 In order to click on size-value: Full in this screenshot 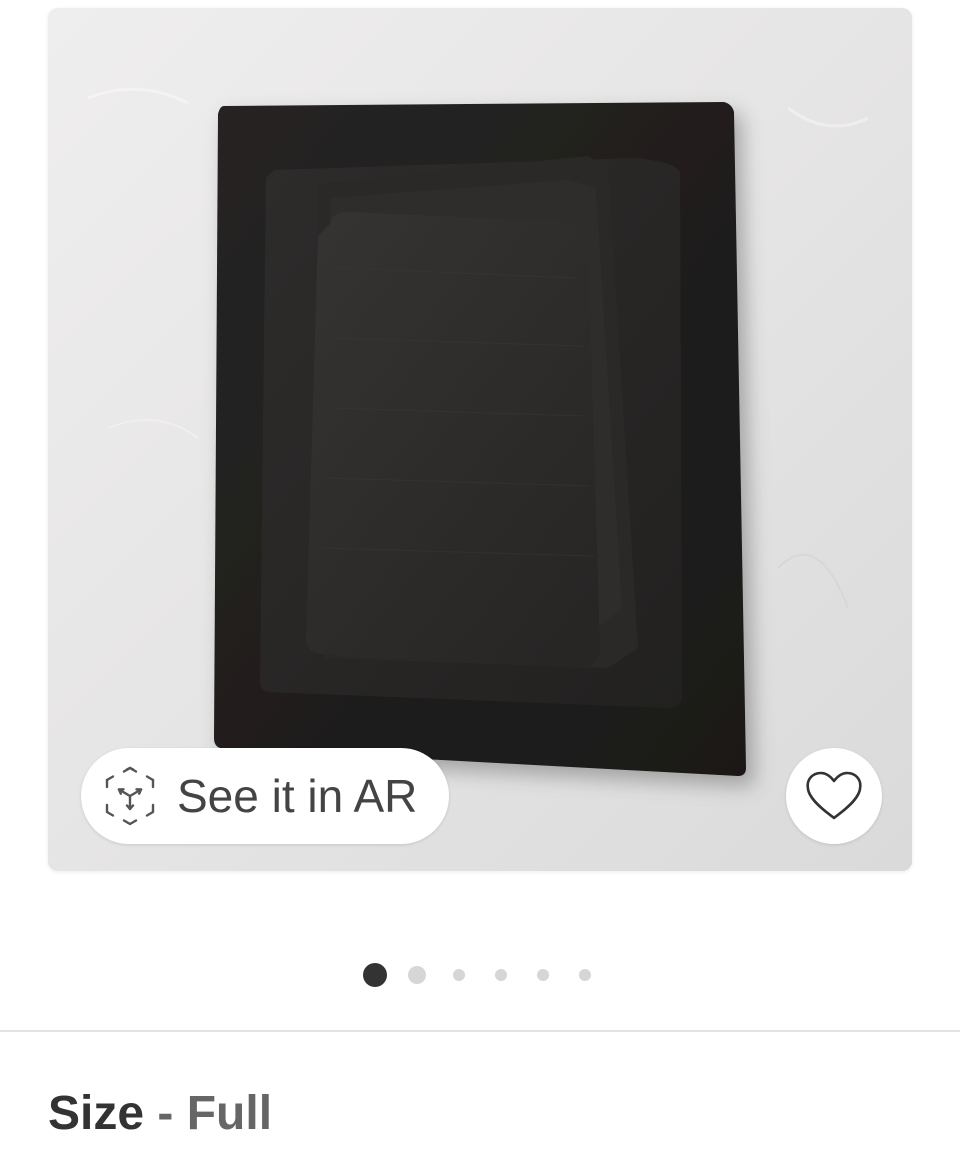, I will do `click(229, 1113)`.